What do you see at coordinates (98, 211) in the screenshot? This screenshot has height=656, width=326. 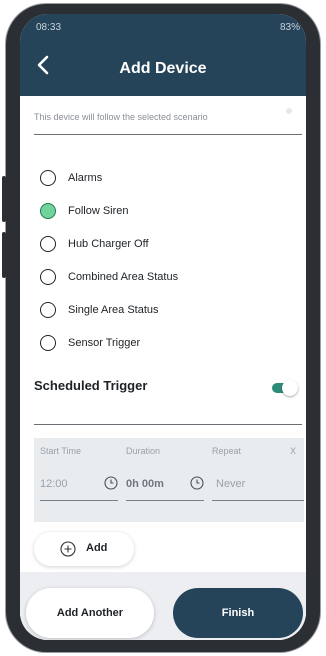 I see `option-label: Follow Siren` at bounding box center [98, 211].